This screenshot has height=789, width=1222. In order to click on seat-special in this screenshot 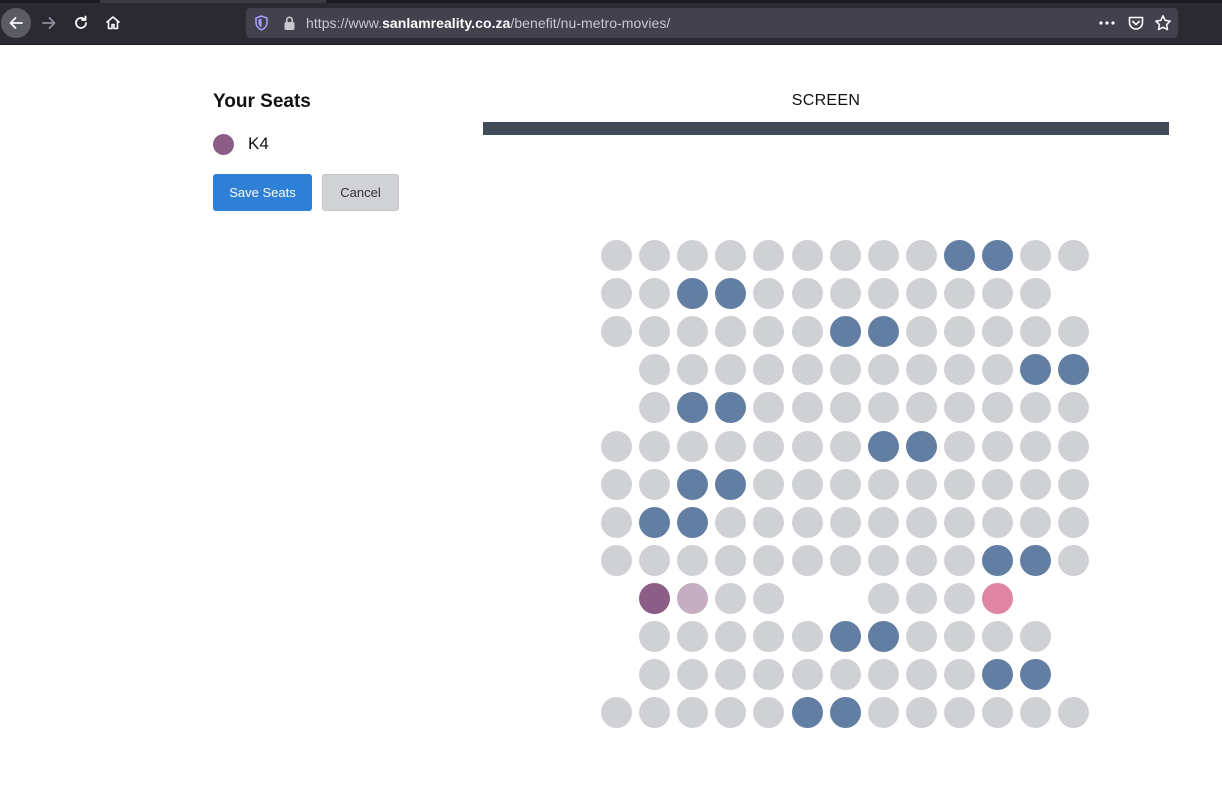, I will do `click(997, 598)`.